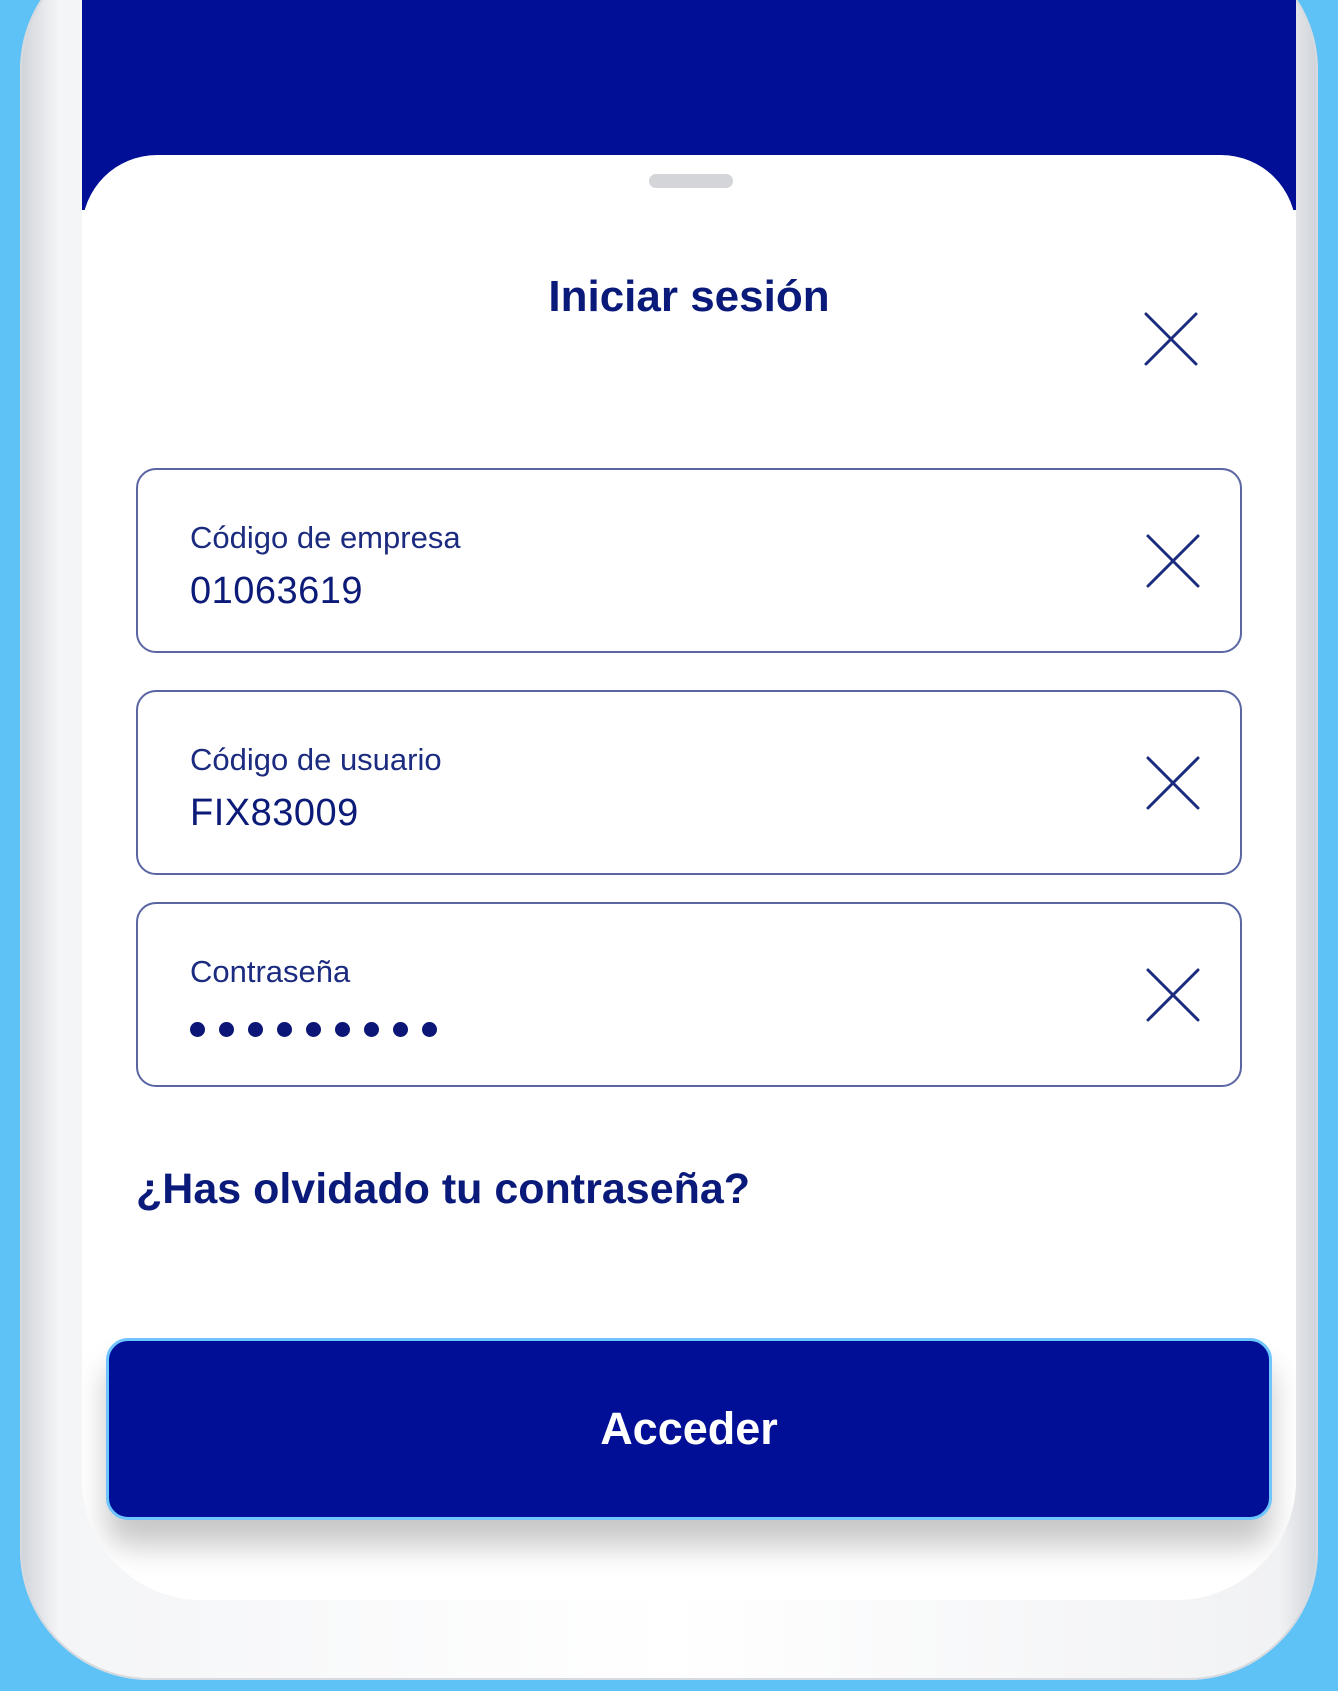 This screenshot has height=1691, width=1338. I want to click on user-code-label: Código de usuario, so click(316, 759).